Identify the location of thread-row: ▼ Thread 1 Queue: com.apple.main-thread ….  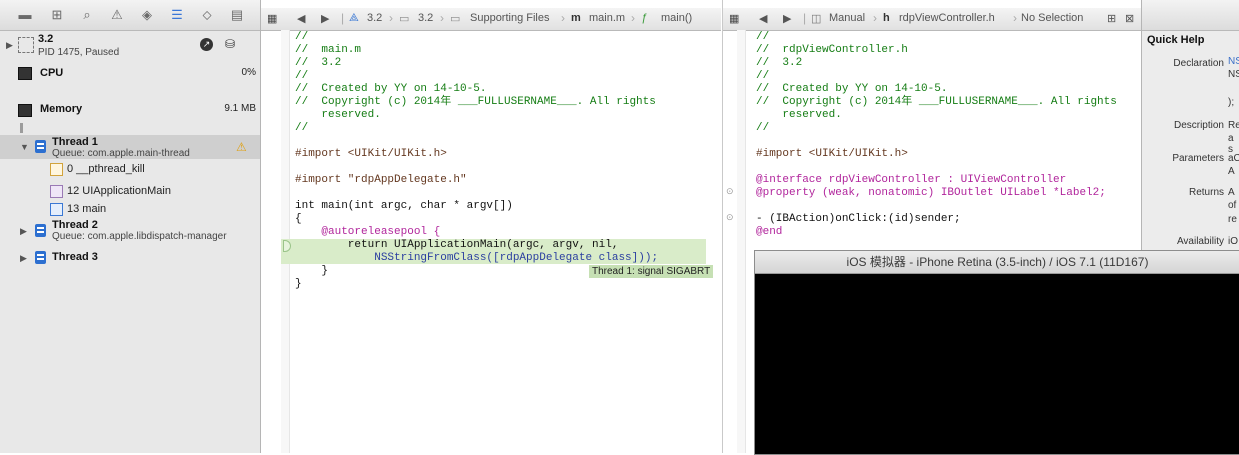
(130, 147).